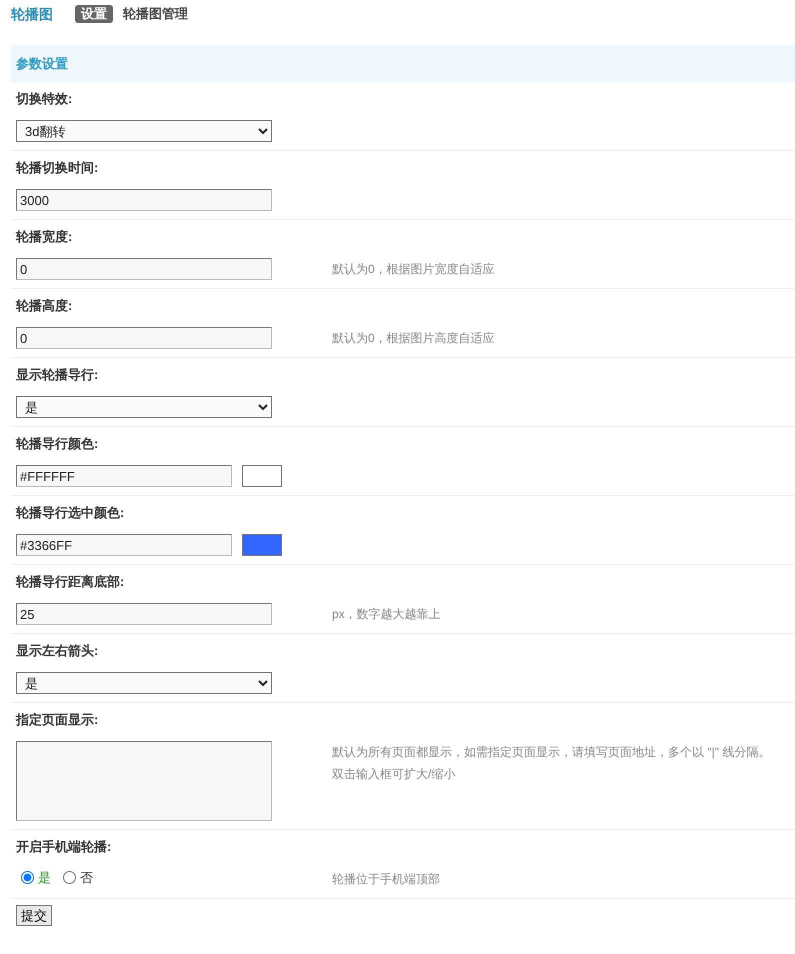  Describe the element at coordinates (44, 878) in the screenshot. I see `radio-label: 是` at that location.